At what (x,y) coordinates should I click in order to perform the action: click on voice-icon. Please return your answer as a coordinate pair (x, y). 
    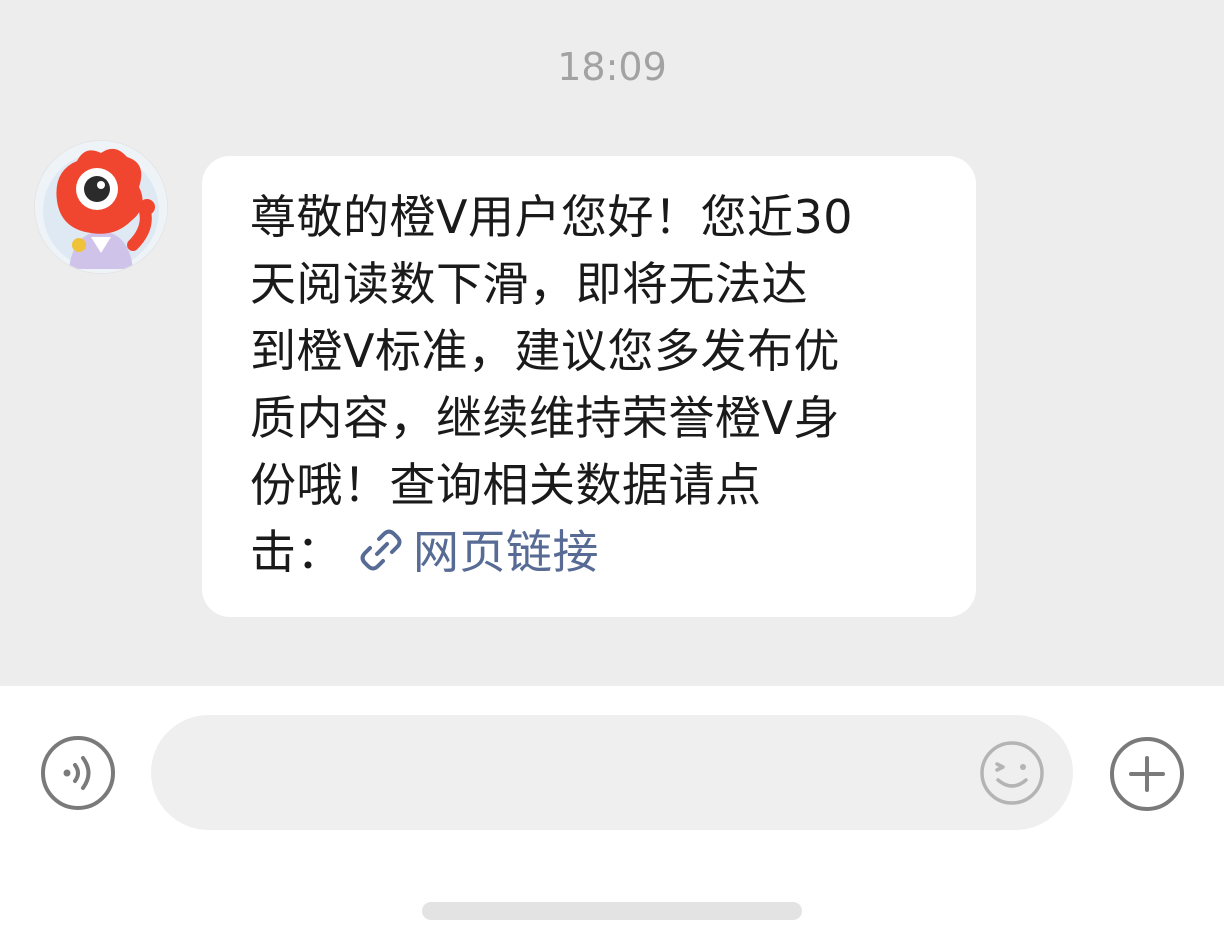
    Looking at the image, I should click on (78, 773).